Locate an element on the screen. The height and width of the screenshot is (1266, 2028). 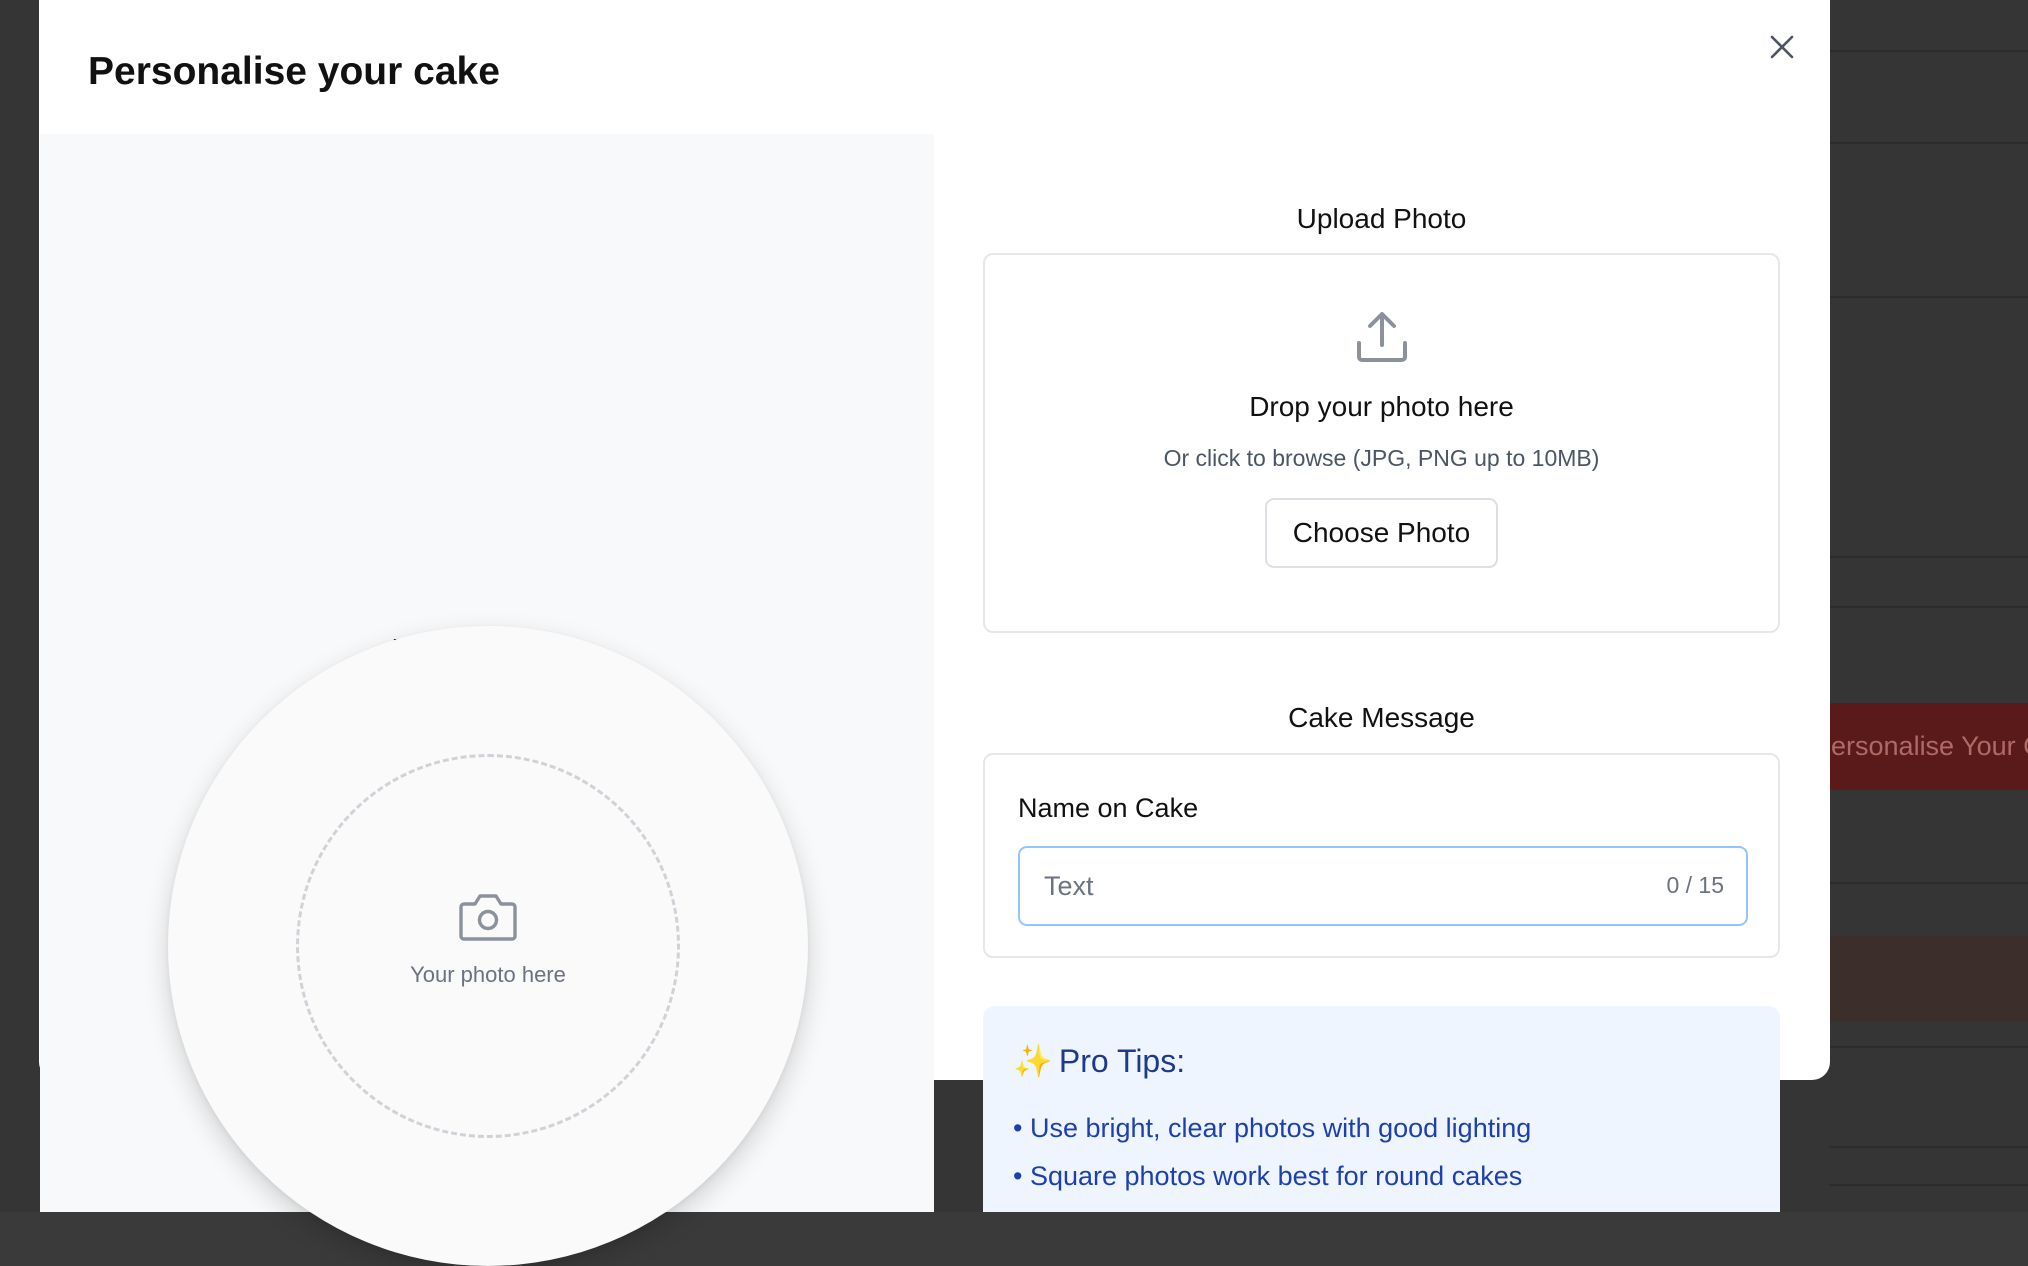
photo-placeholder-text: Your photo here is located at coordinates (488, 974).